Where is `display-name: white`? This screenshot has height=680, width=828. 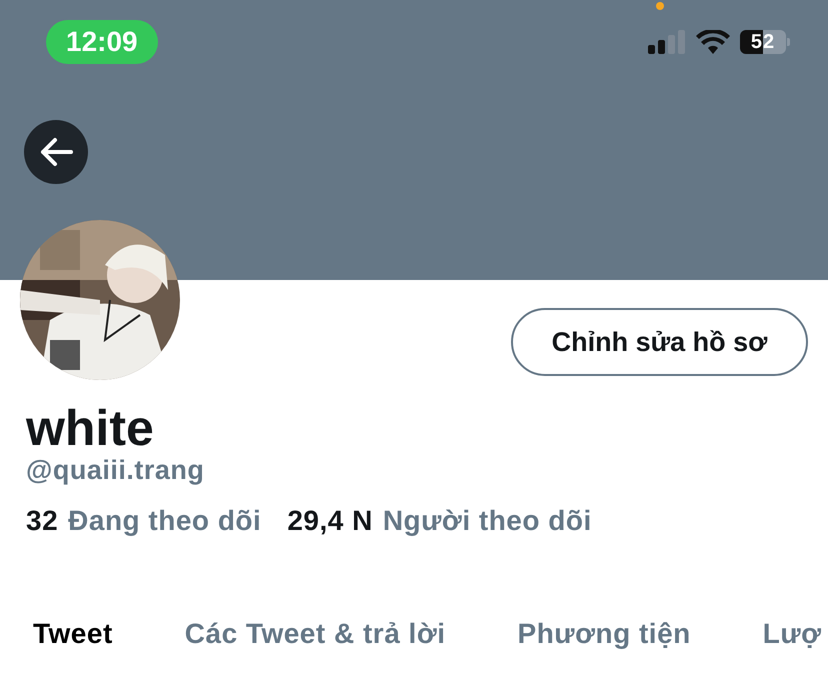 display-name: white is located at coordinates (90, 428).